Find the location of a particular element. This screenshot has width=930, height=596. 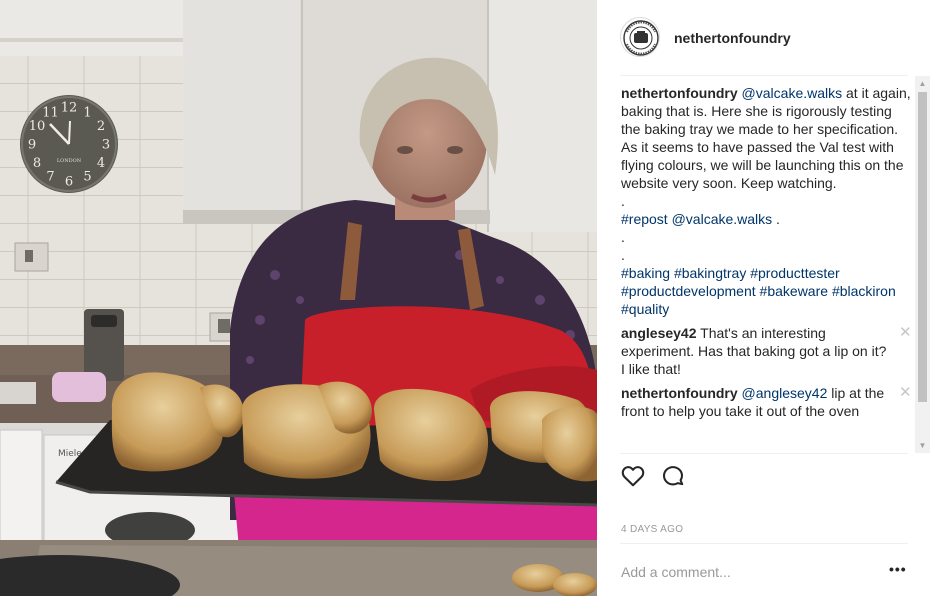

hashtag-link: #quality is located at coordinates (645, 309).